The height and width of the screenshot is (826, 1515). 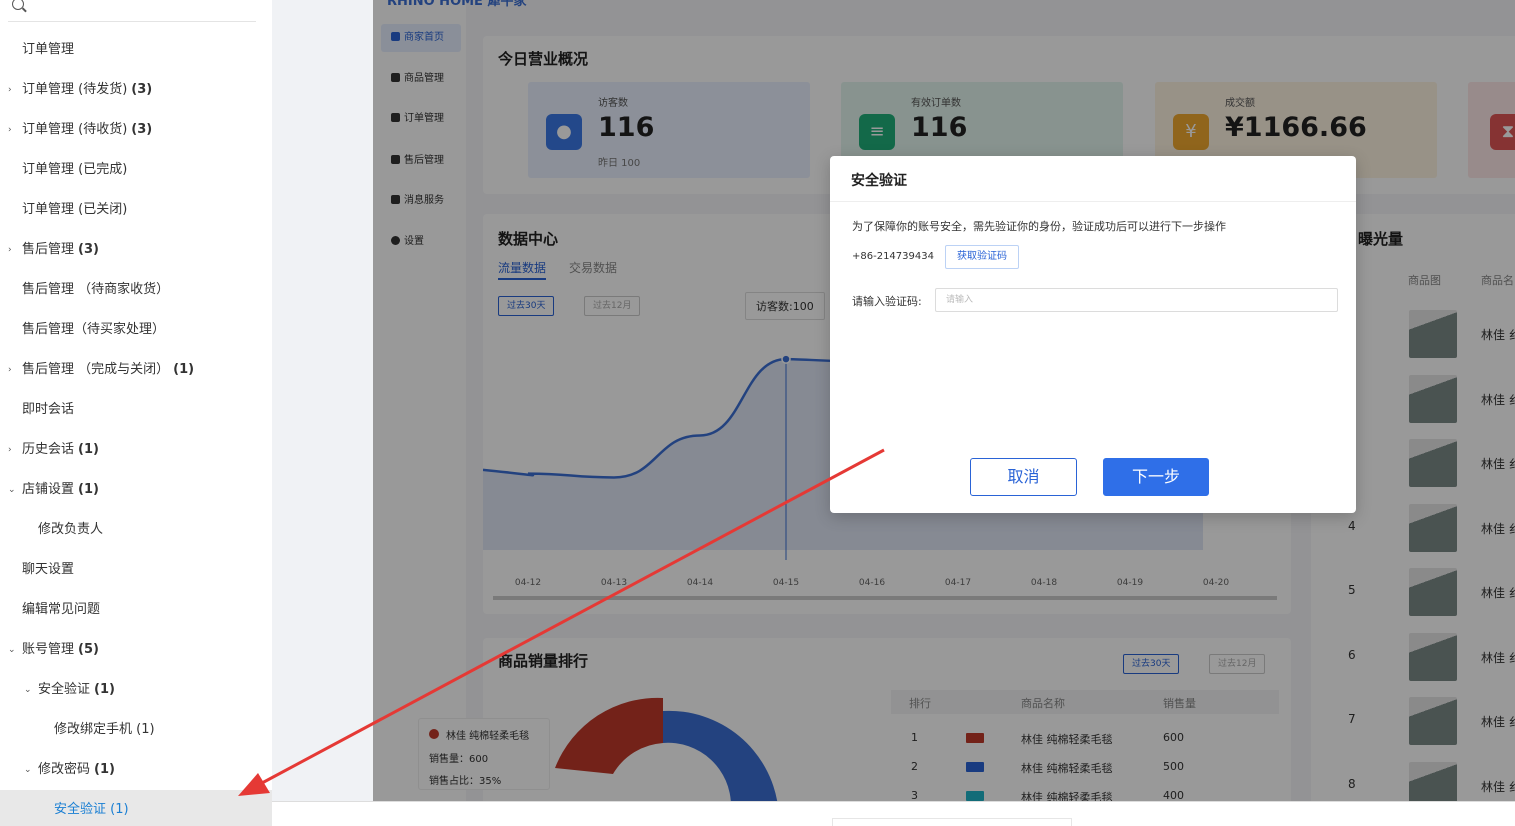 I want to click on tree-item-label: 售后管理 （待商家收货）, so click(x=96, y=289).